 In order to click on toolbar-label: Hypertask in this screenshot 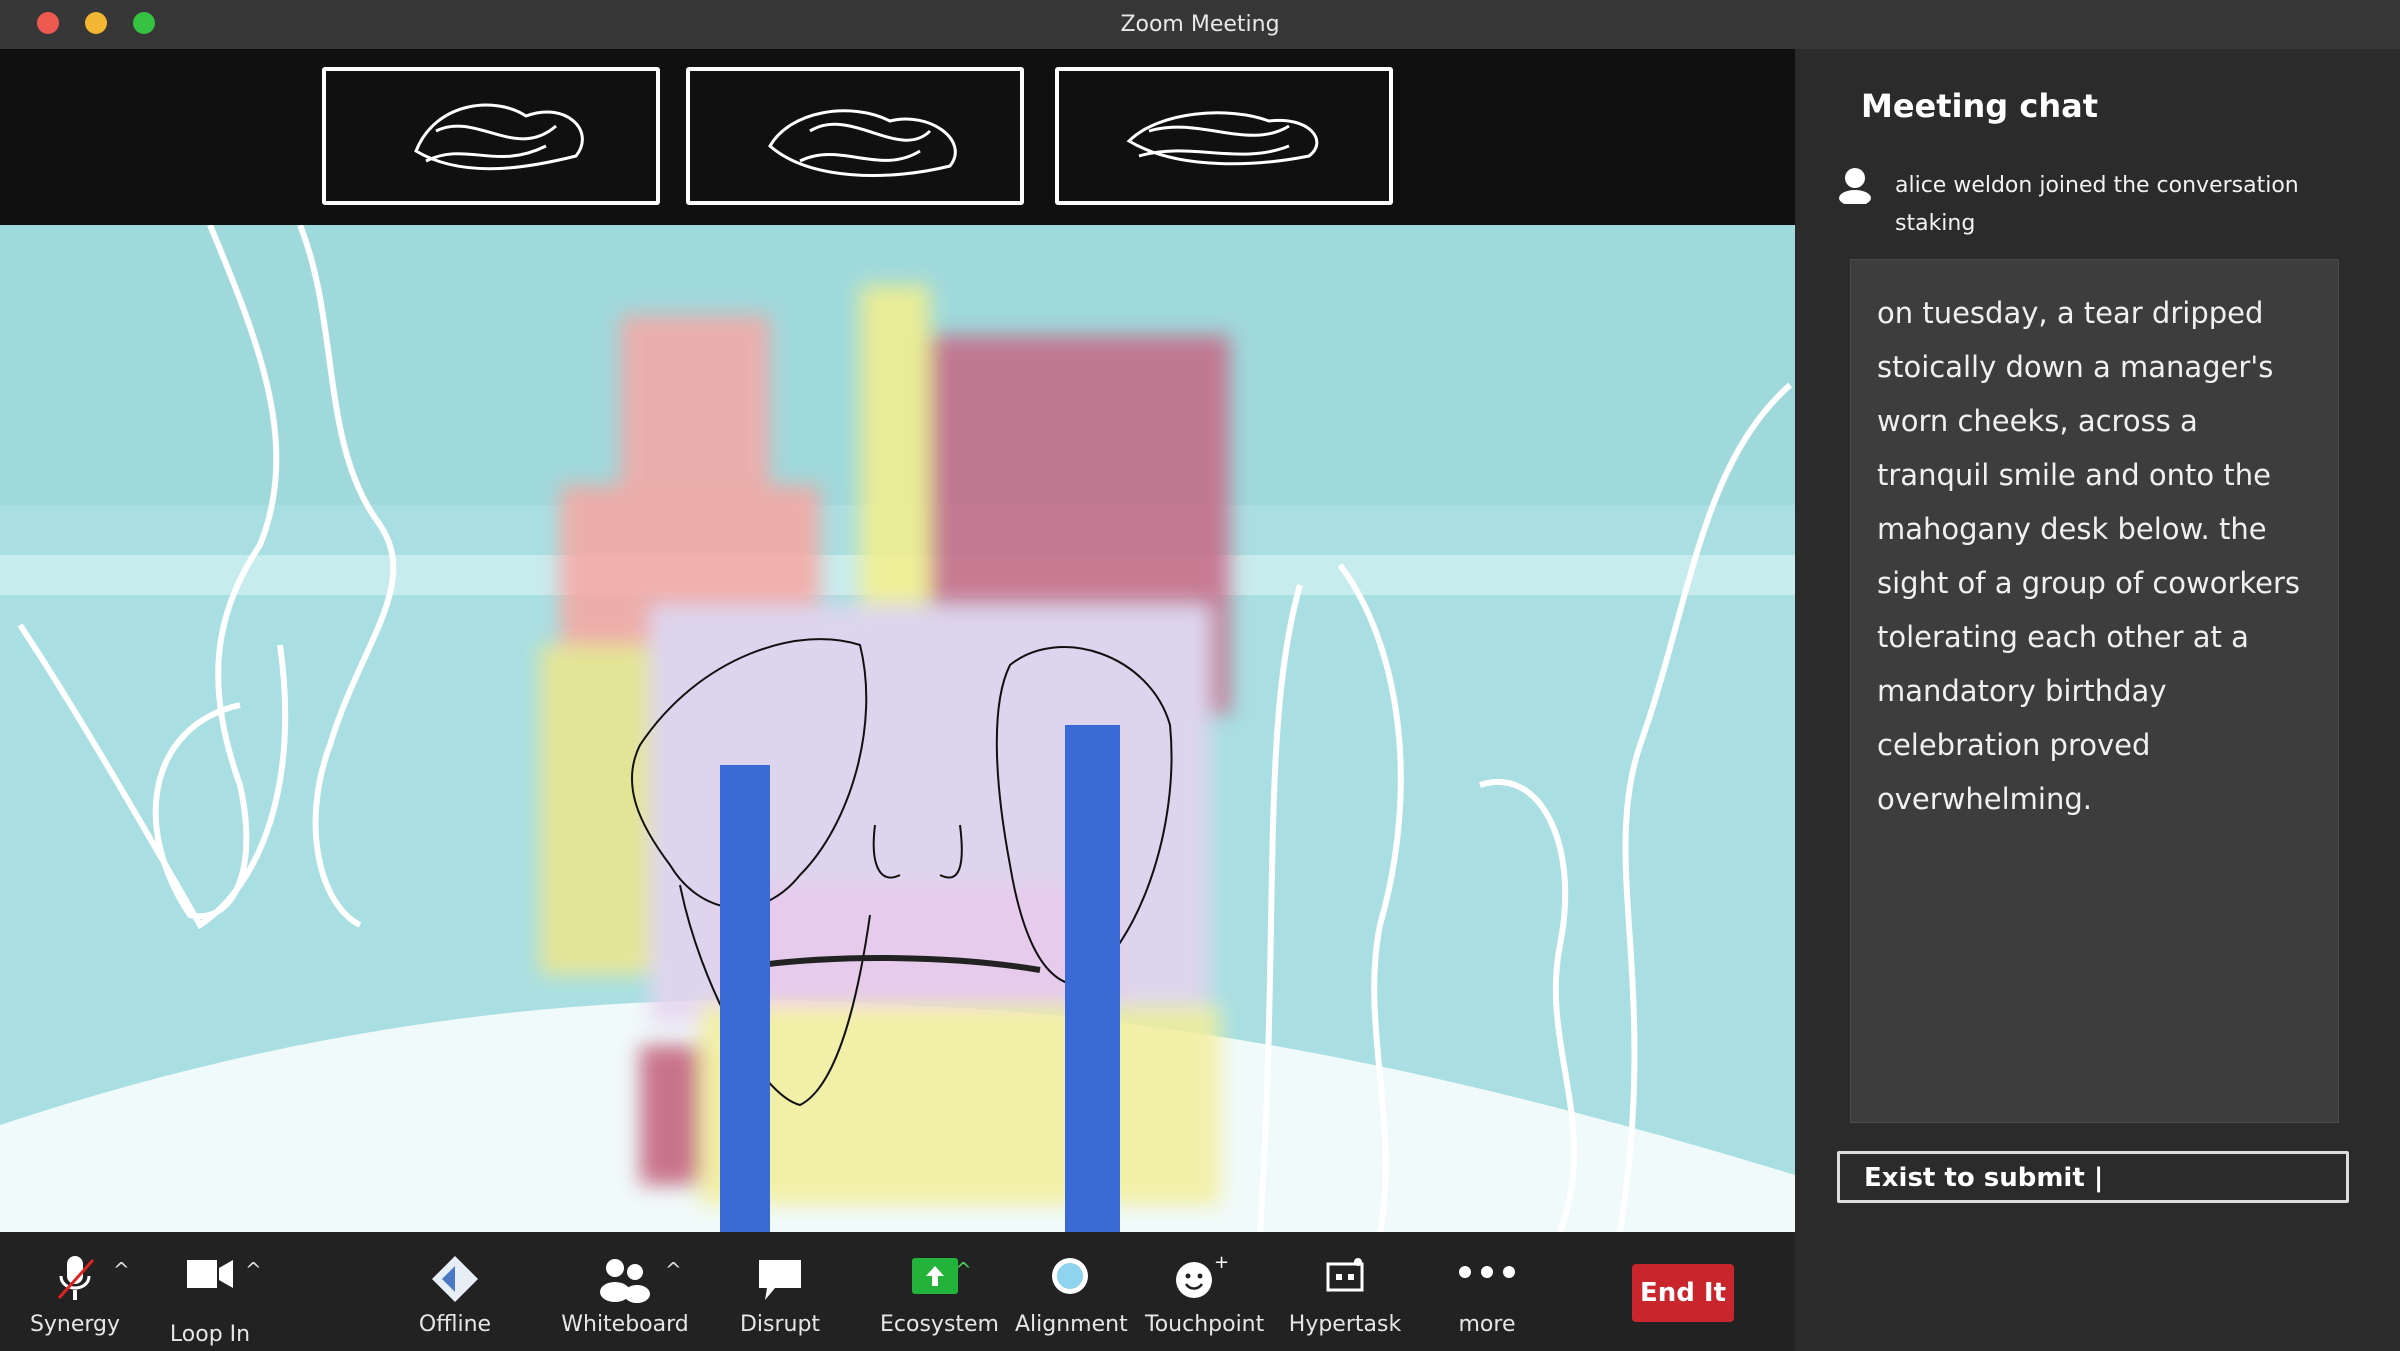, I will do `click(1345, 1324)`.